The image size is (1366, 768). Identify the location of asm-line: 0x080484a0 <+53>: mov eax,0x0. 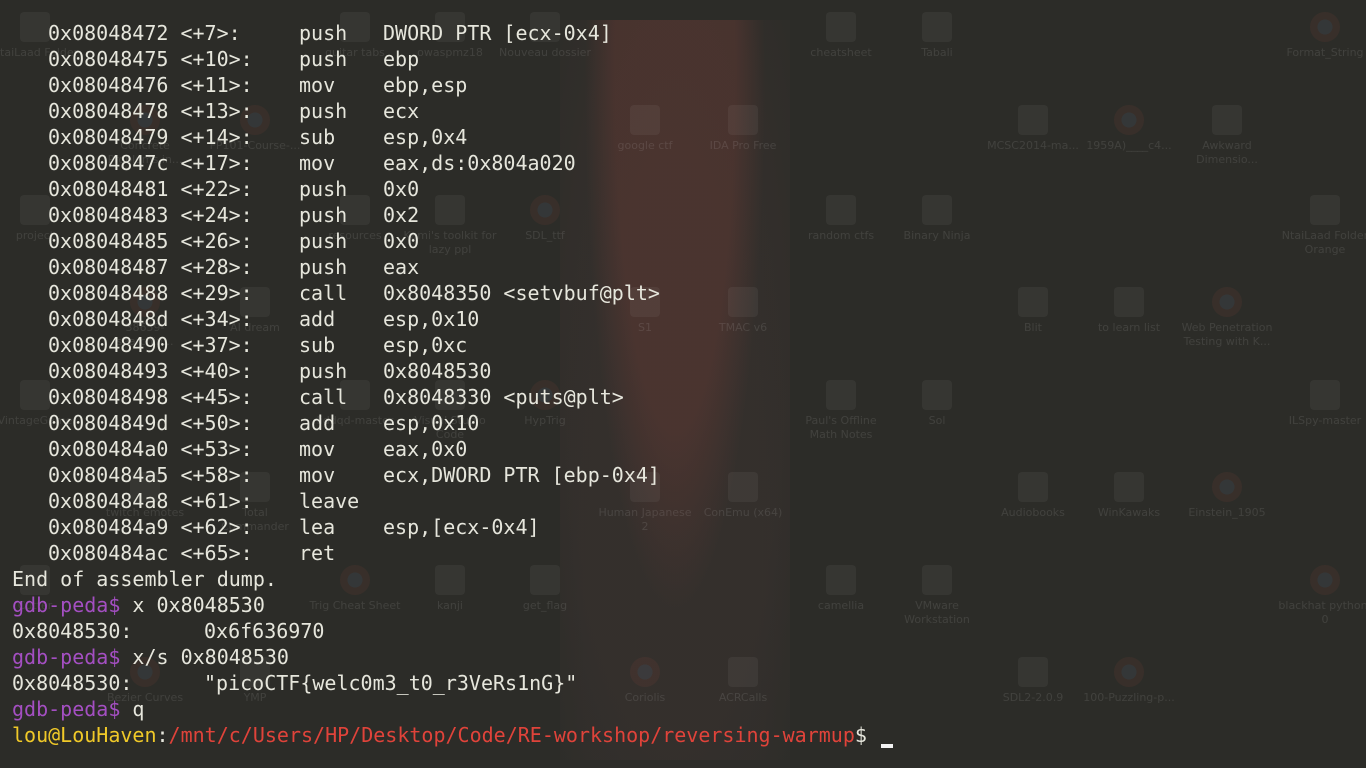
(683, 449).